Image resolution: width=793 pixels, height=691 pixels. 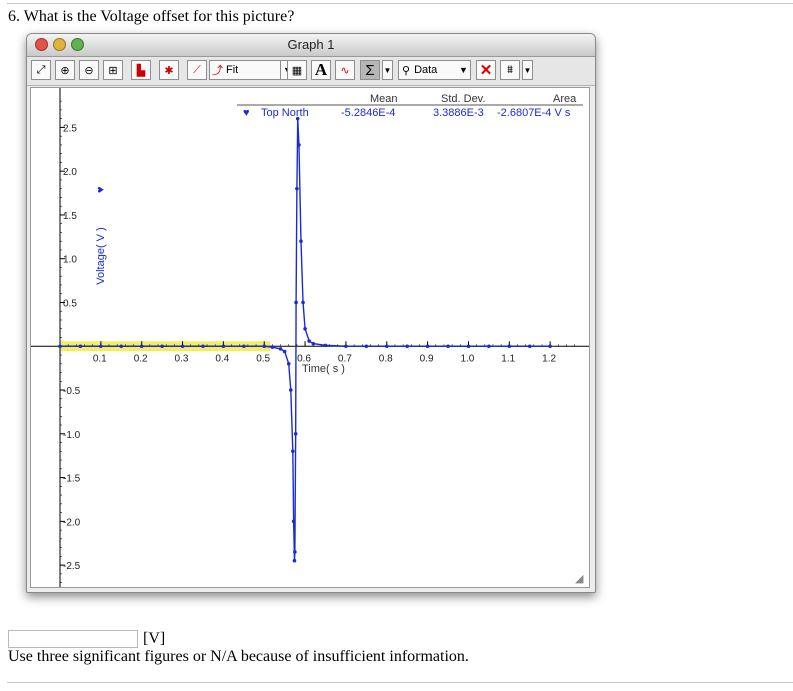 What do you see at coordinates (169, 70) in the screenshot?
I see `examine-button: ✱` at bounding box center [169, 70].